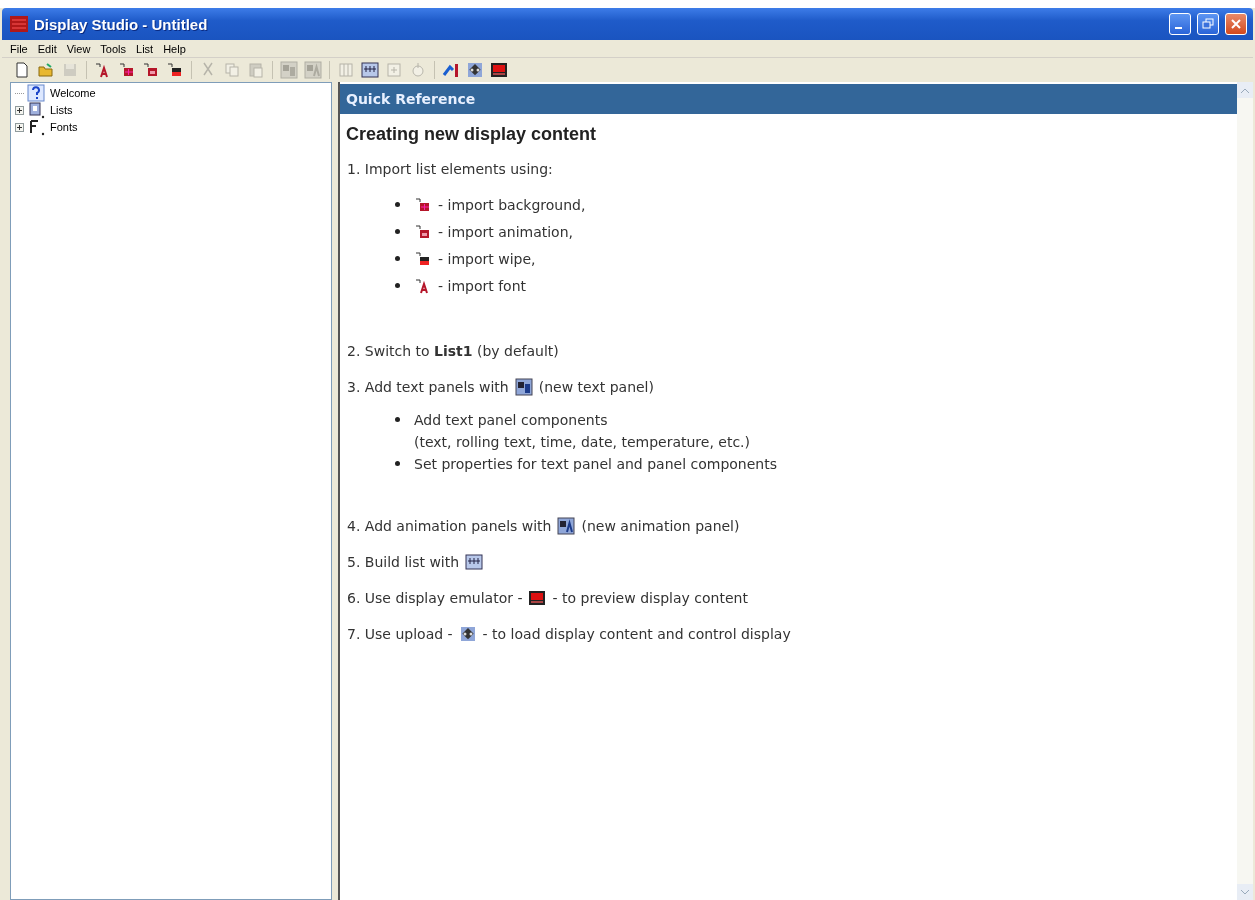 The height and width of the screenshot is (900, 1255). I want to click on close-icon, so click(1236, 24).